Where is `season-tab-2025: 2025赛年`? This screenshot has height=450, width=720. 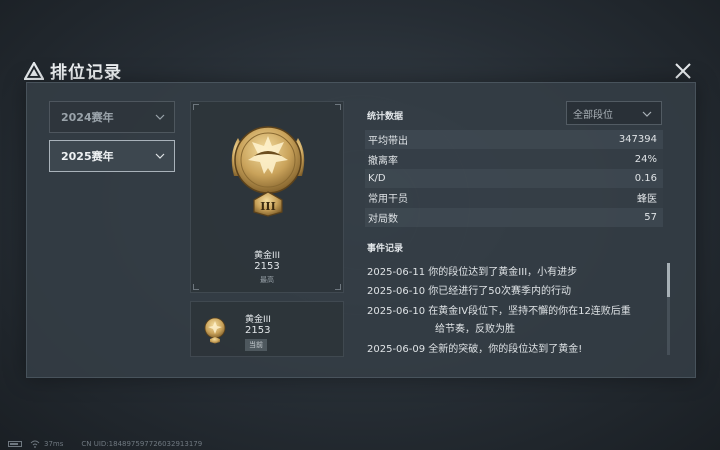 season-tab-2025: 2025赛年 is located at coordinates (112, 156).